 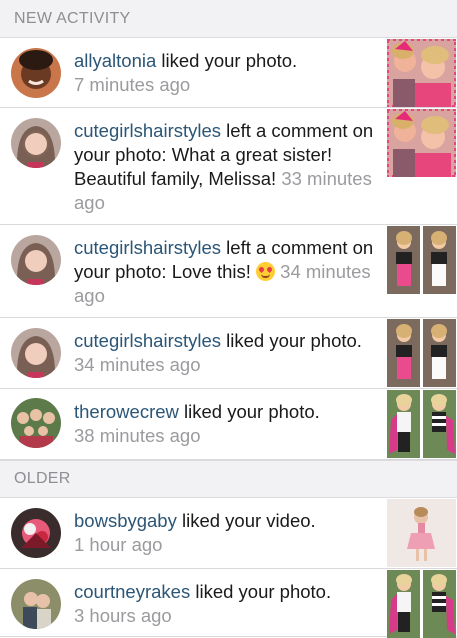 What do you see at coordinates (72, 18) in the screenshot?
I see `section-title-new-activity: NEW ACTIVITY` at bounding box center [72, 18].